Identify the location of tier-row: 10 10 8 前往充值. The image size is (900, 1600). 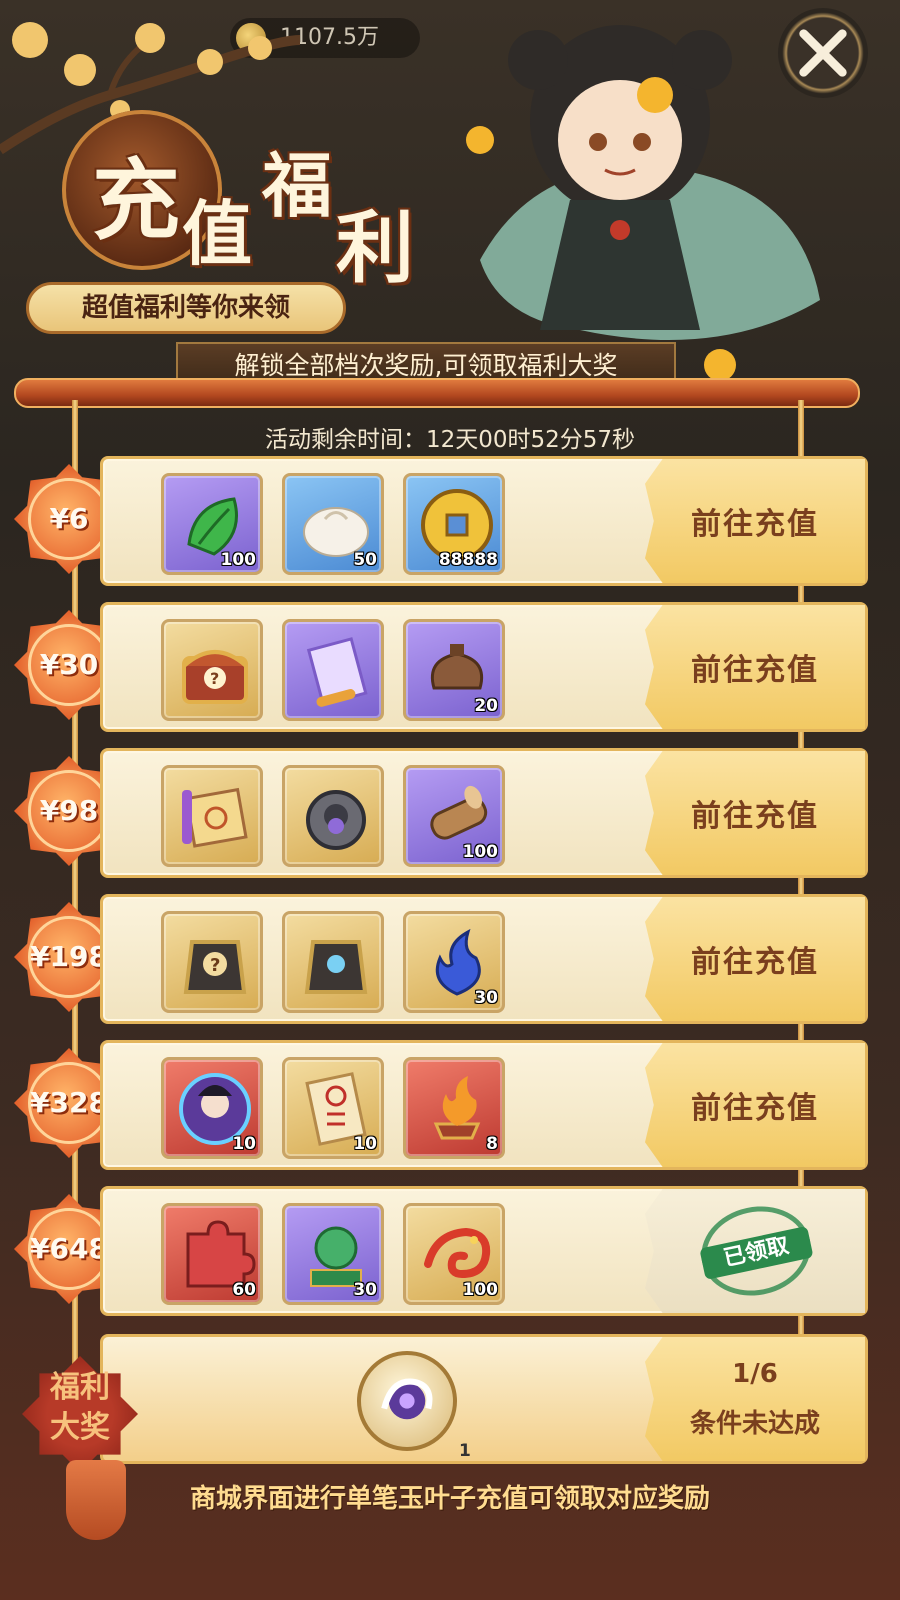
(484, 1105).